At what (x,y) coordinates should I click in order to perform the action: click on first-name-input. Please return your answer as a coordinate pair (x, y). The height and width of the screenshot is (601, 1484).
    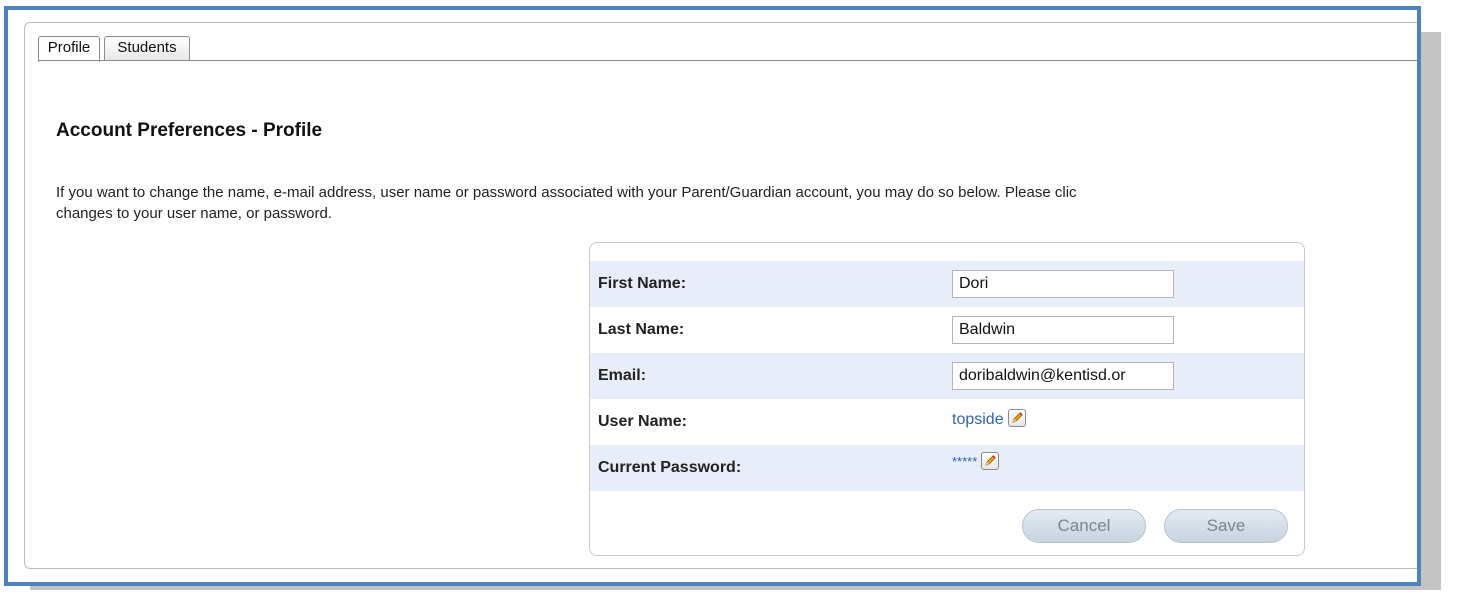
    Looking at the image, I should click on (1063, 284).